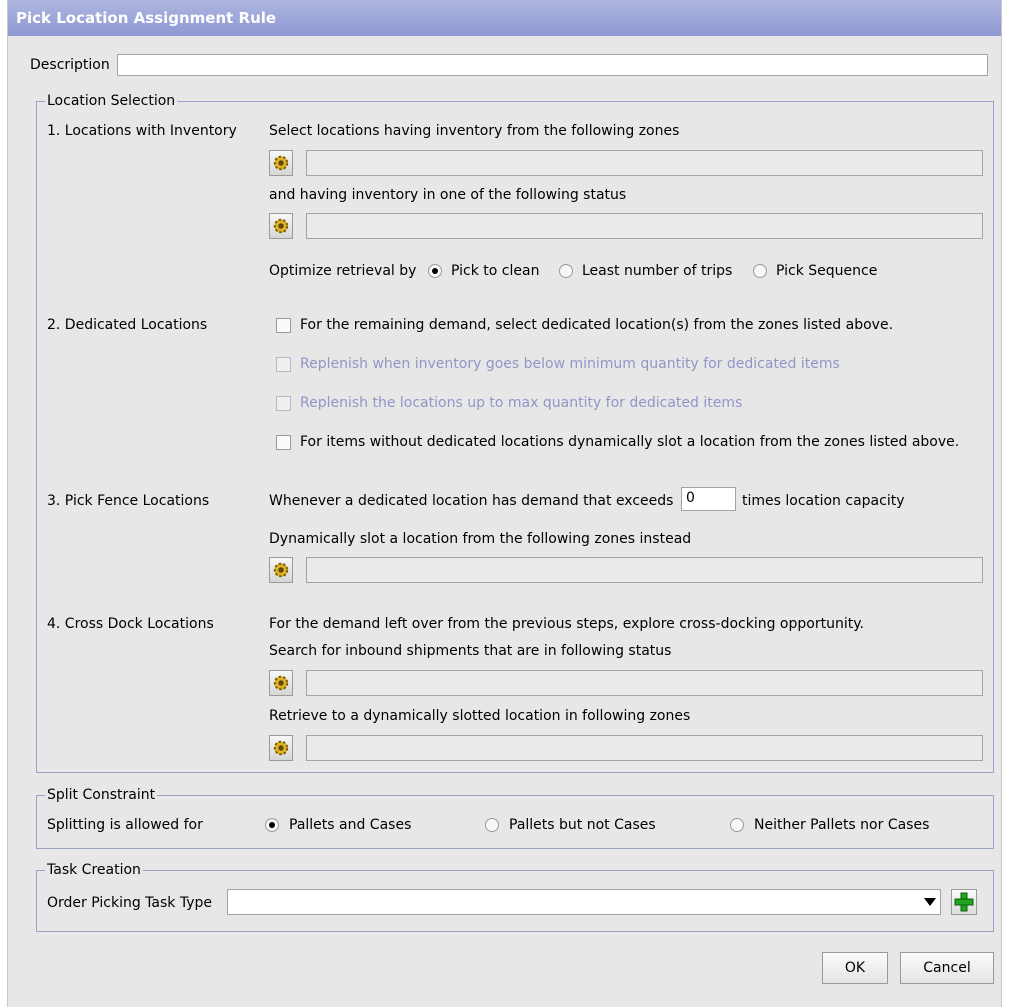  What do you see at coordinates (760, 271) in the screenshot?
I see `optimize-radio-pick-sequence` at bounding box center [760, 271].